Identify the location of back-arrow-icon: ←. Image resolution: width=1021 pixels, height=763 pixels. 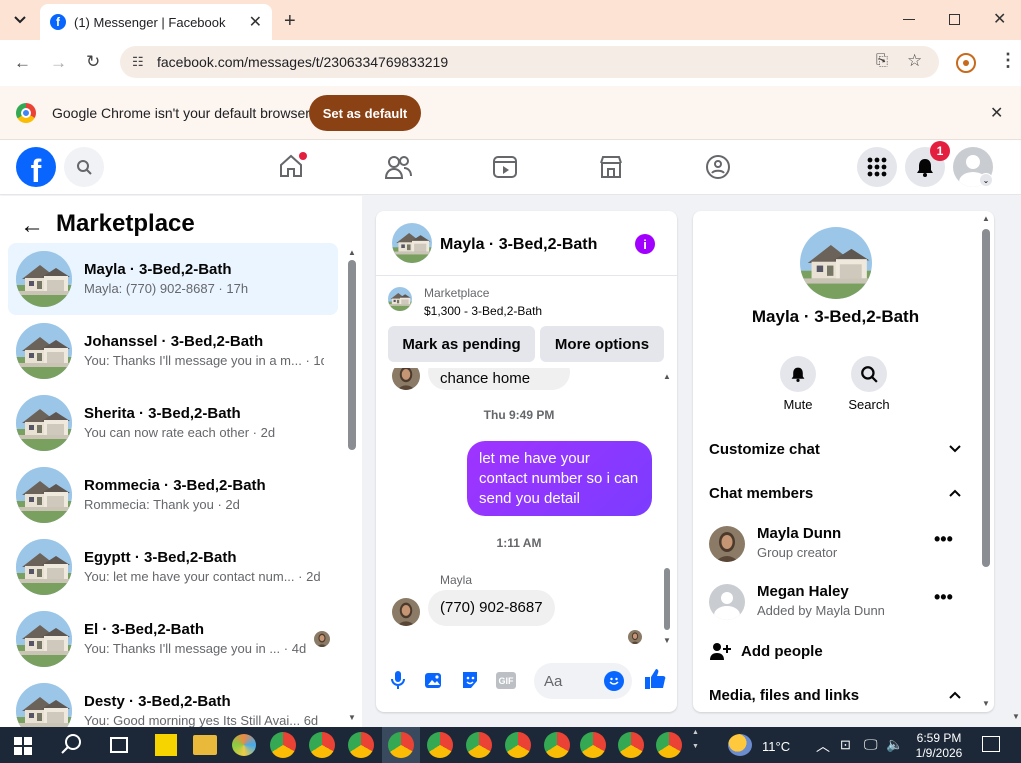
(32, 226).